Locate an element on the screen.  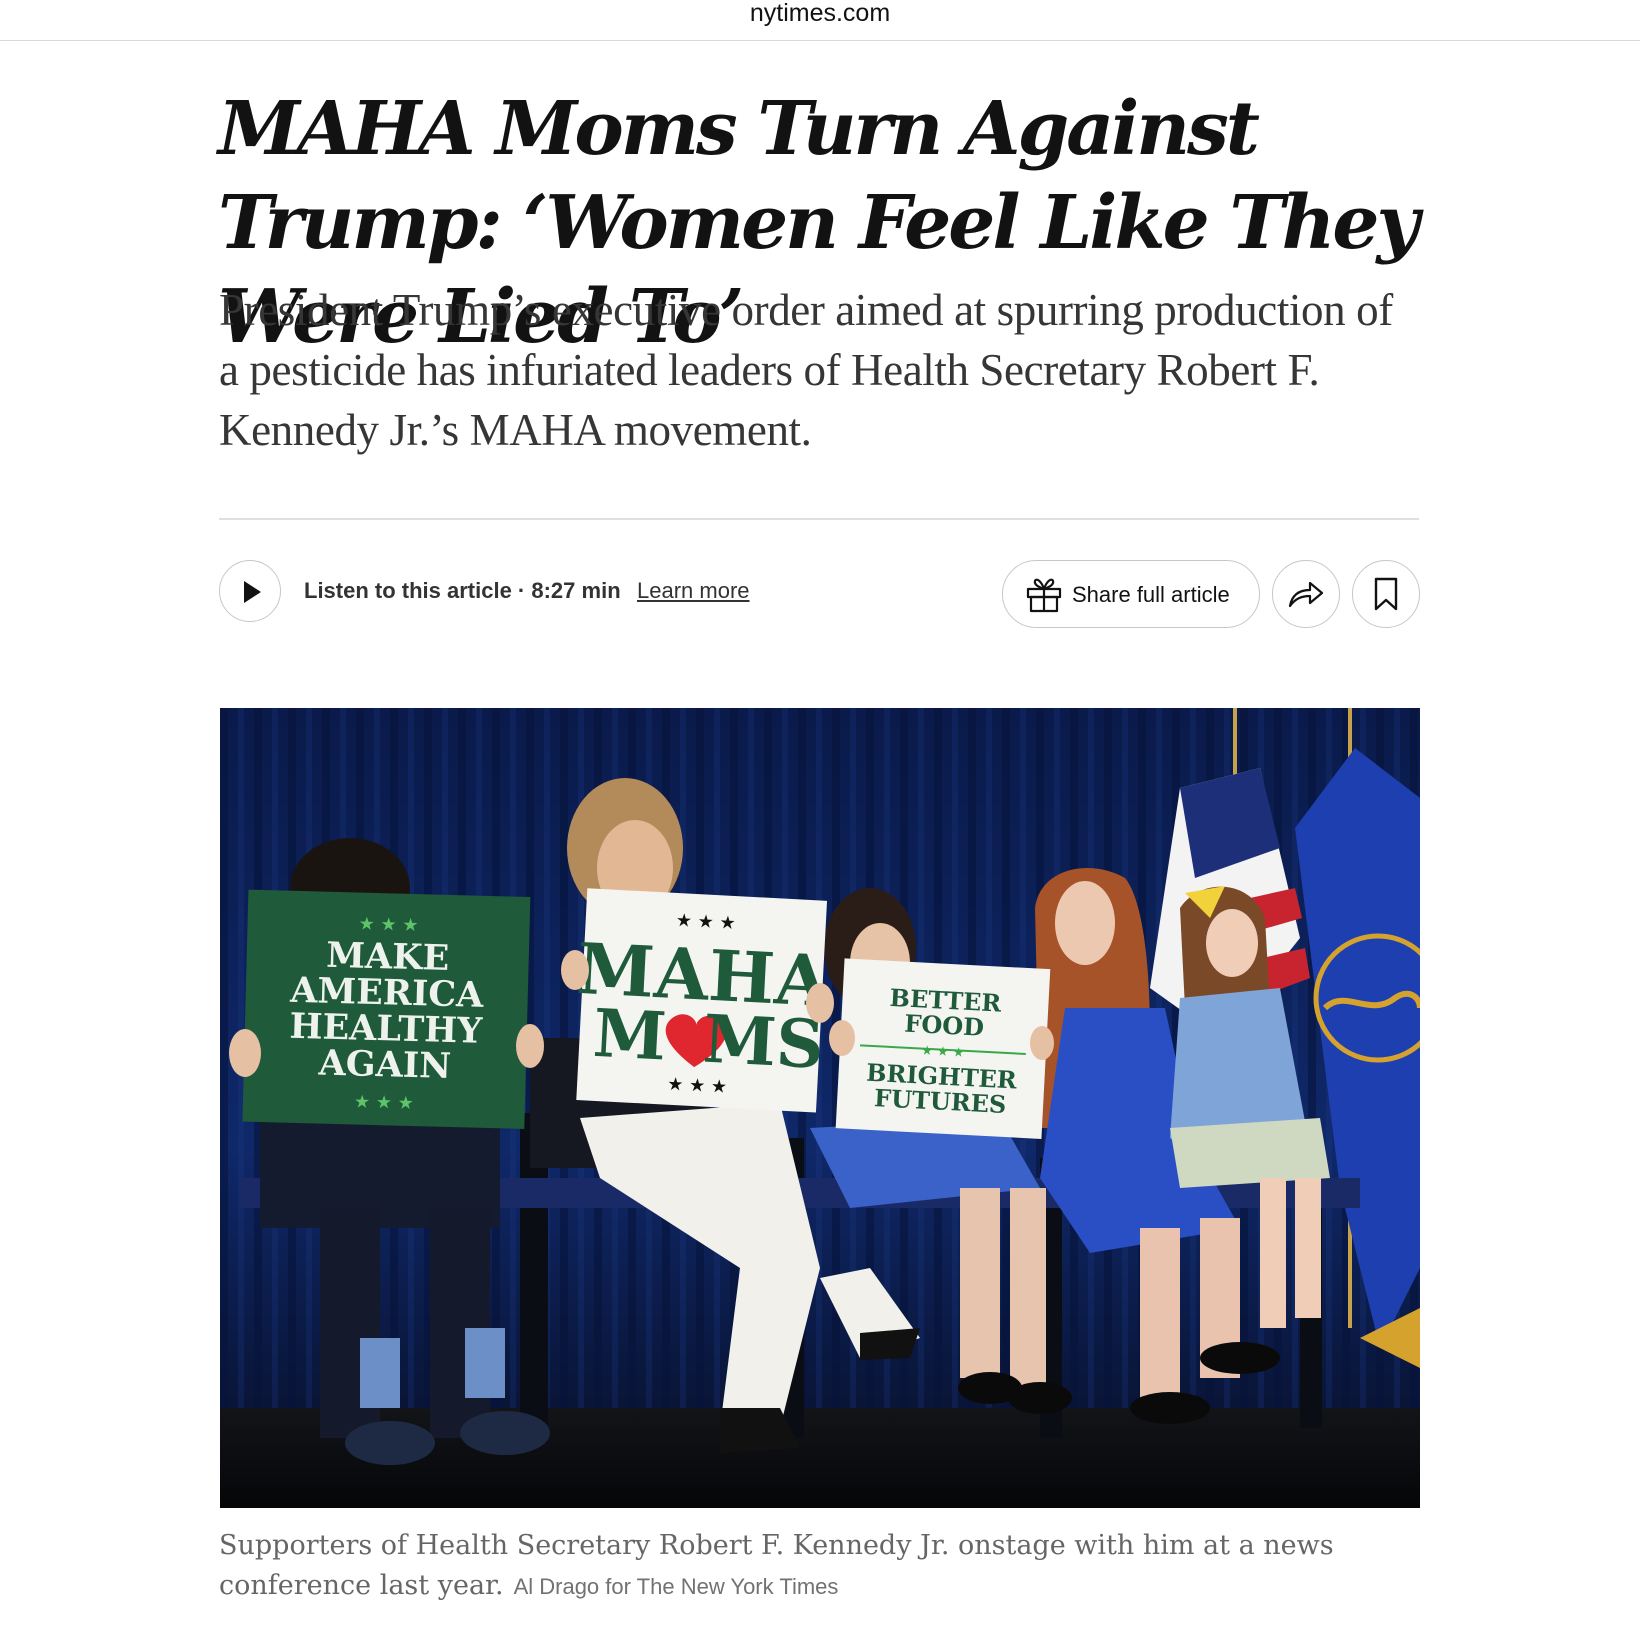
browser-address-bar: nytimes.com is located at coordinates (820, 20).